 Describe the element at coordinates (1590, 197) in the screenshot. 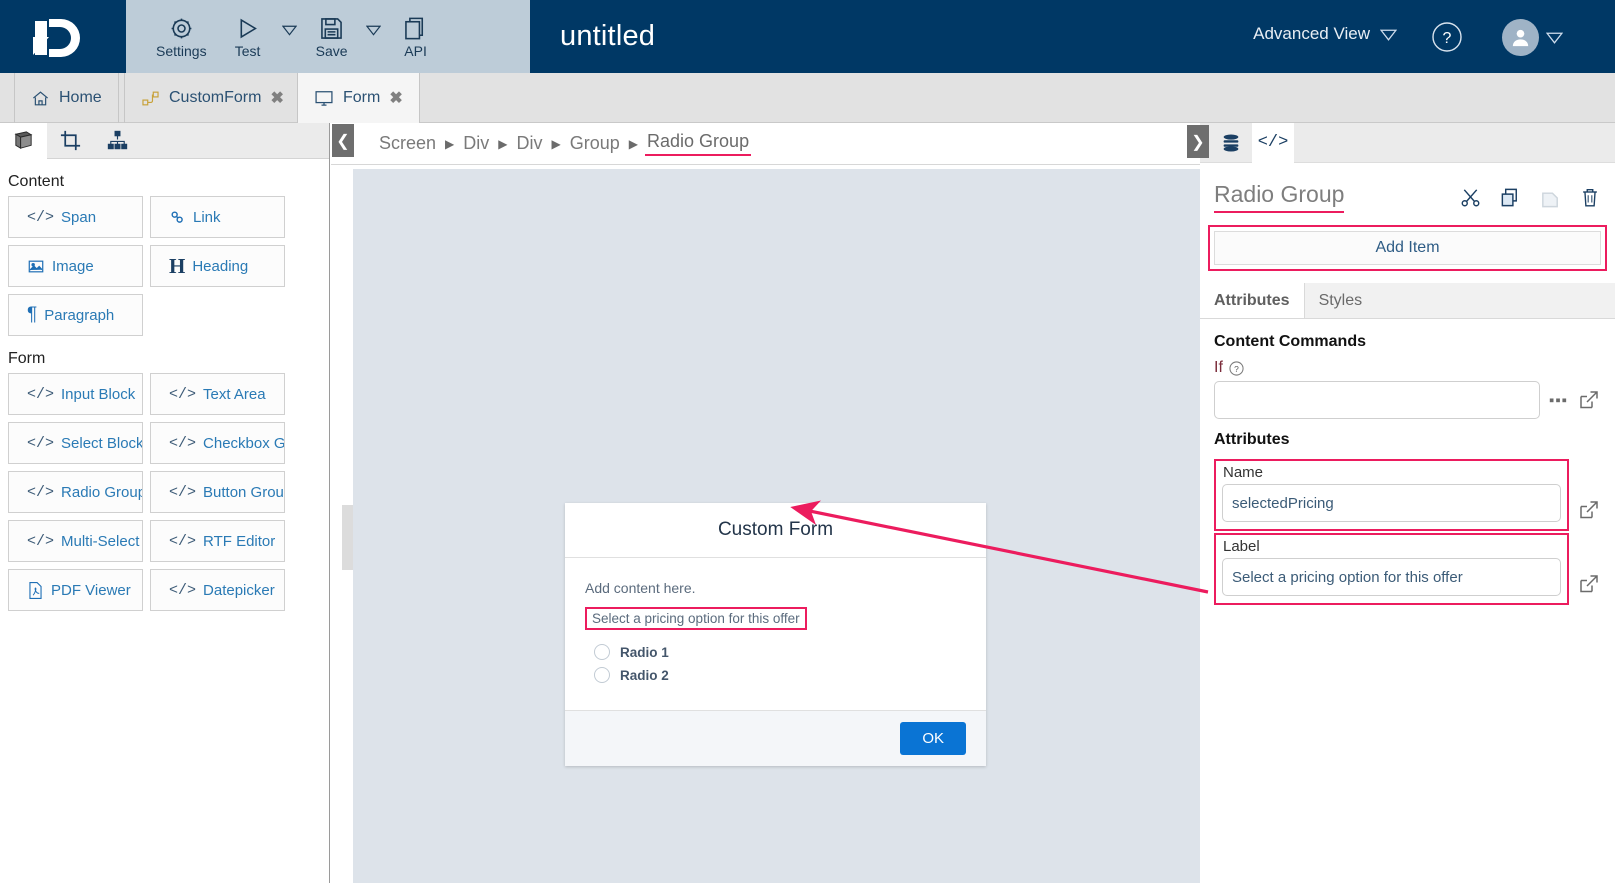

I see `delete-trash-icon` at that location.